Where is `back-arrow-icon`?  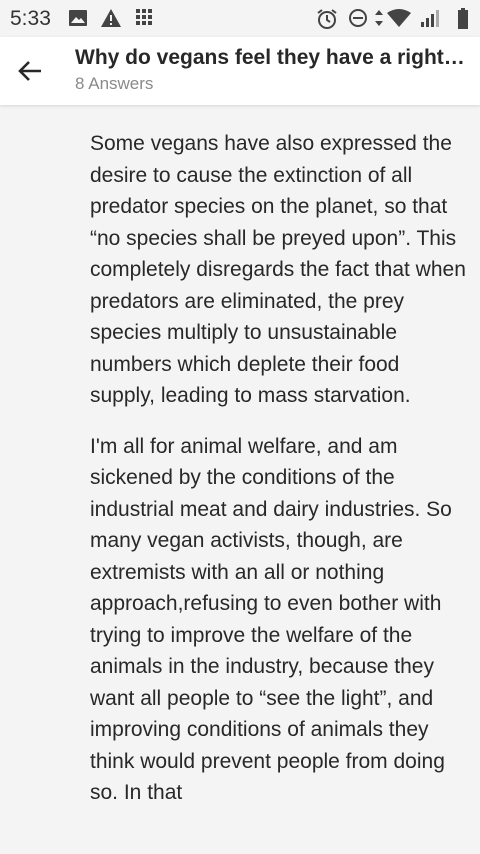 back-arrow-icon is located at coordinates (29, 71).